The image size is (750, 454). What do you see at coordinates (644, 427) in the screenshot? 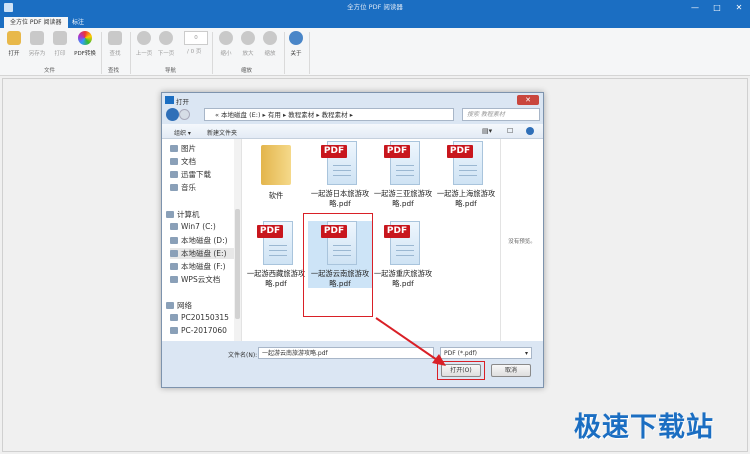
I see `watermark-logo: 极速下载站` at bounding box center [644, 427].